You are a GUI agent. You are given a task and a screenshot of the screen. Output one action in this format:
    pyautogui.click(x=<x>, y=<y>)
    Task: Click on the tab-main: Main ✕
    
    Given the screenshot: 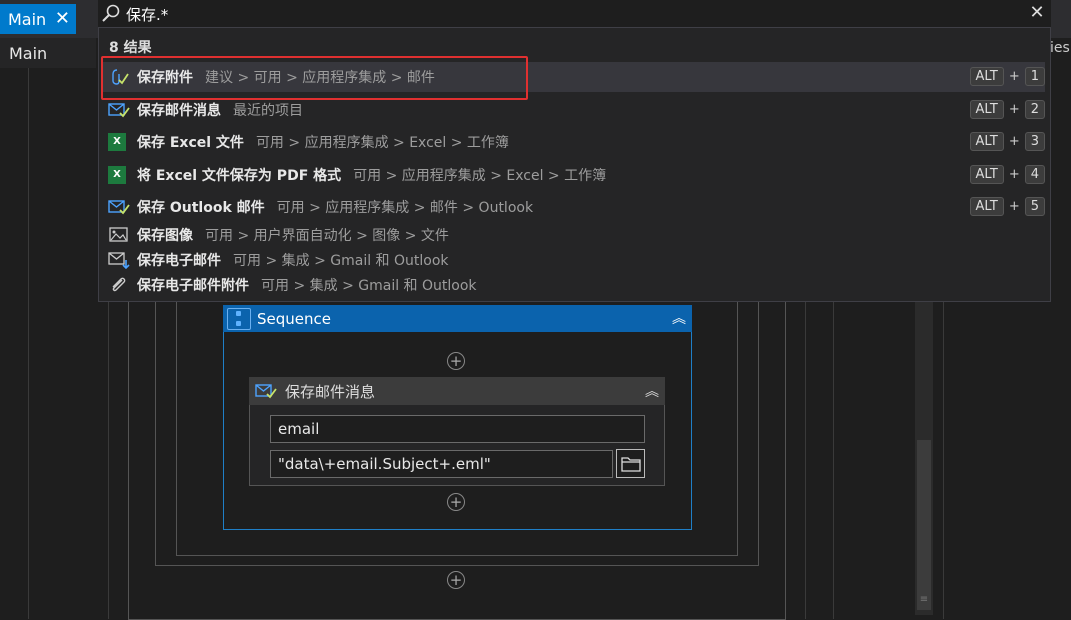 What is the action you would take?
    pyautogui.click(x=38, y=19)
    